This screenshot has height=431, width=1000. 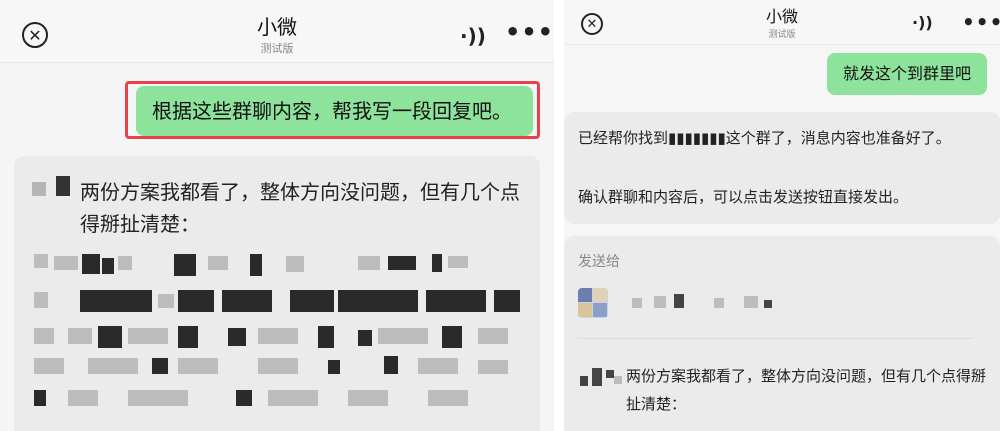 What do you see at coordinates (743, 197) in the screenshot?
I see `assistant-text-line: 确认群聊和内容后，可以点击发送按钮直接发出。` at bounding box center [743, 197].